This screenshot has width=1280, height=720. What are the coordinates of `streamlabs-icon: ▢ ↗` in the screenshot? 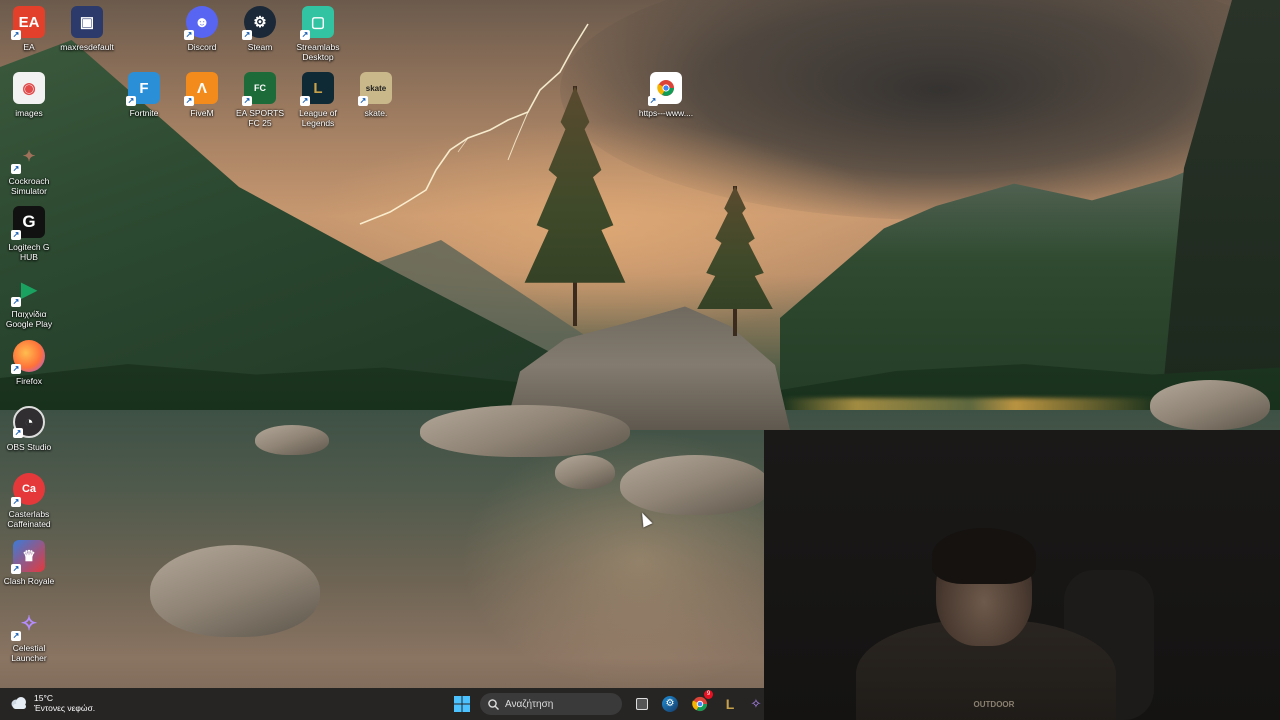 It's located at (317, 23).